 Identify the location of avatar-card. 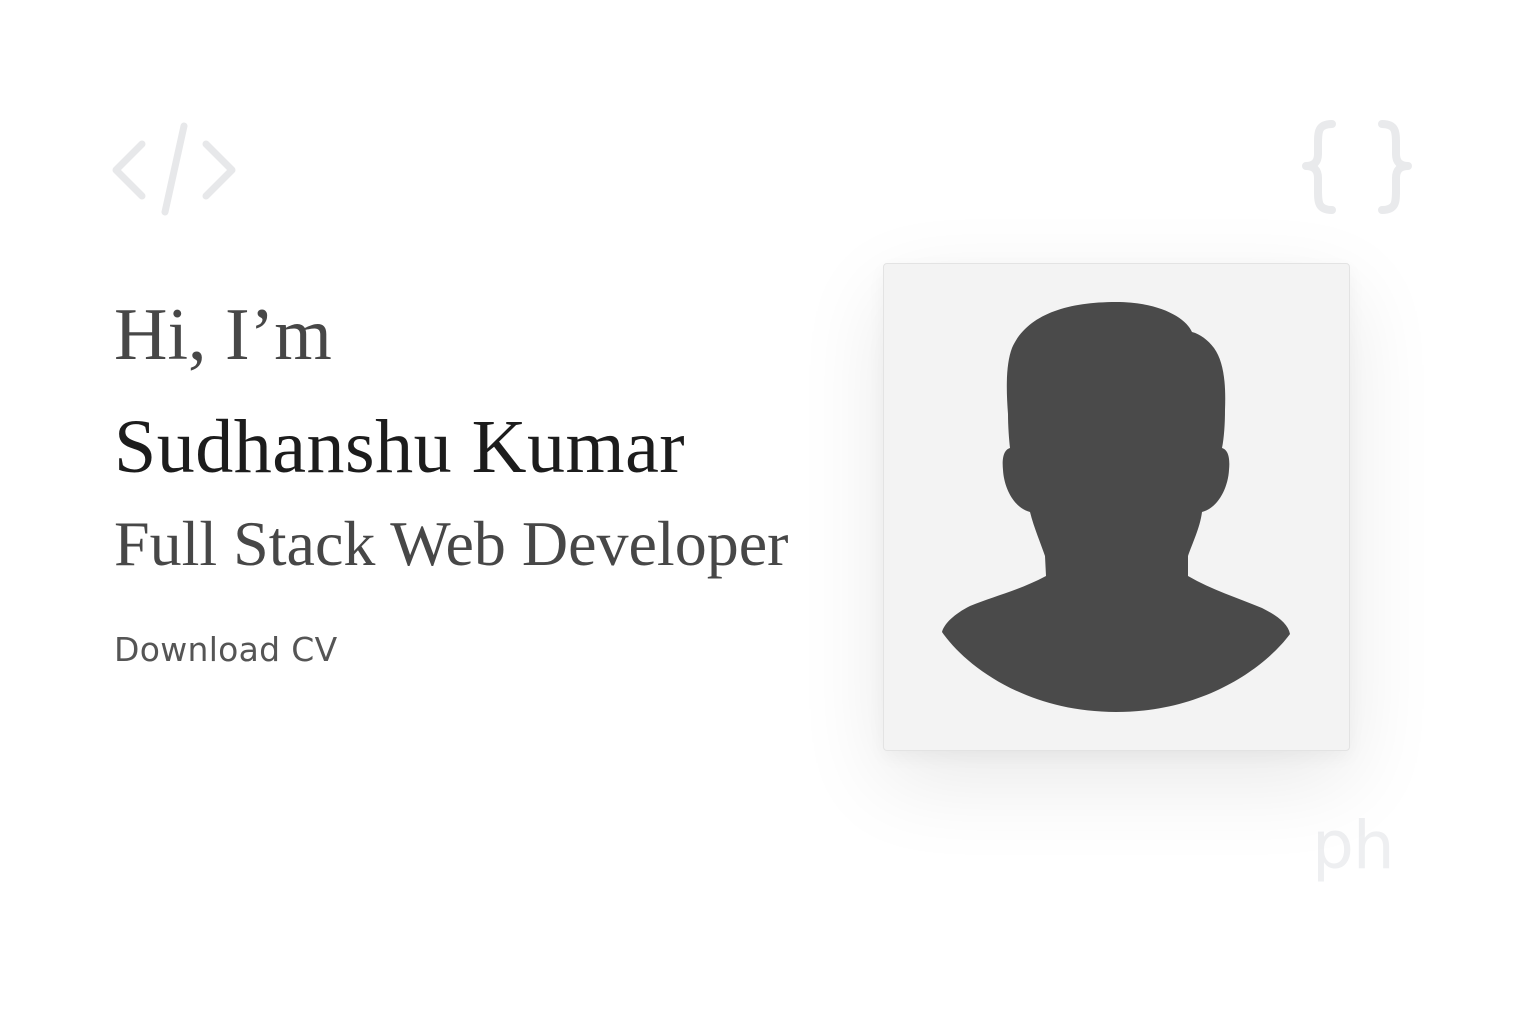
(1116, 507).